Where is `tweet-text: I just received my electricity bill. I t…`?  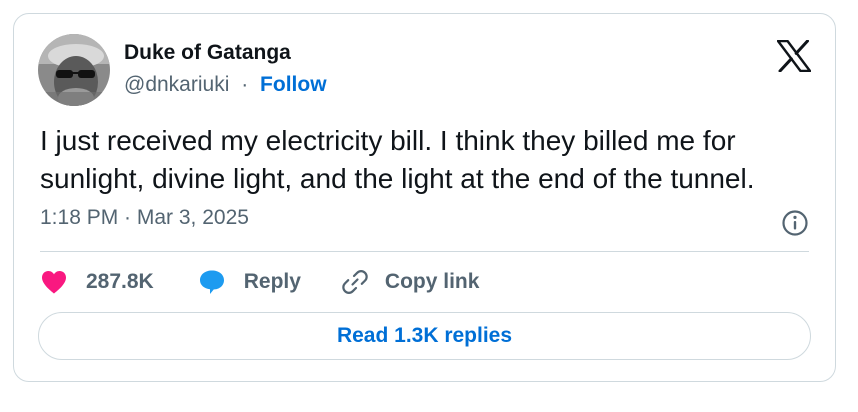
tweet-text: I just received my electricity bill. I t… is located at coordinates (397, 159).